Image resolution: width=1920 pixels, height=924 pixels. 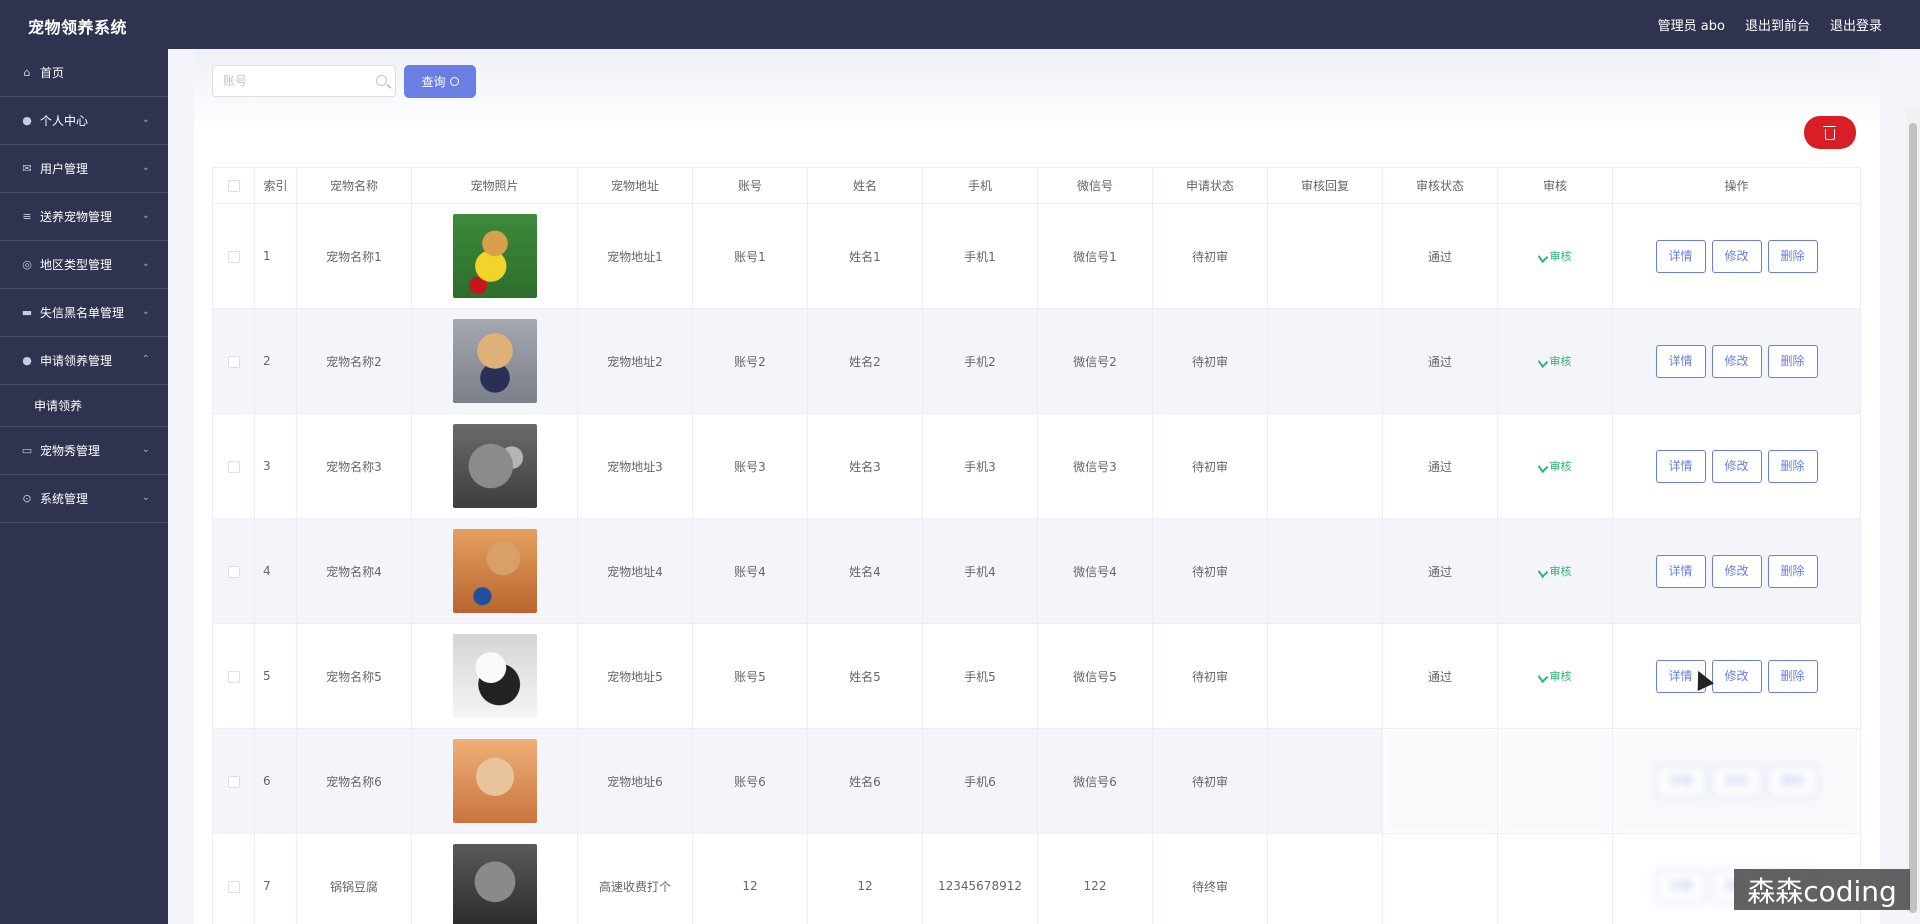 I want to click on cell-index: 1, so click(x=275, y=256).